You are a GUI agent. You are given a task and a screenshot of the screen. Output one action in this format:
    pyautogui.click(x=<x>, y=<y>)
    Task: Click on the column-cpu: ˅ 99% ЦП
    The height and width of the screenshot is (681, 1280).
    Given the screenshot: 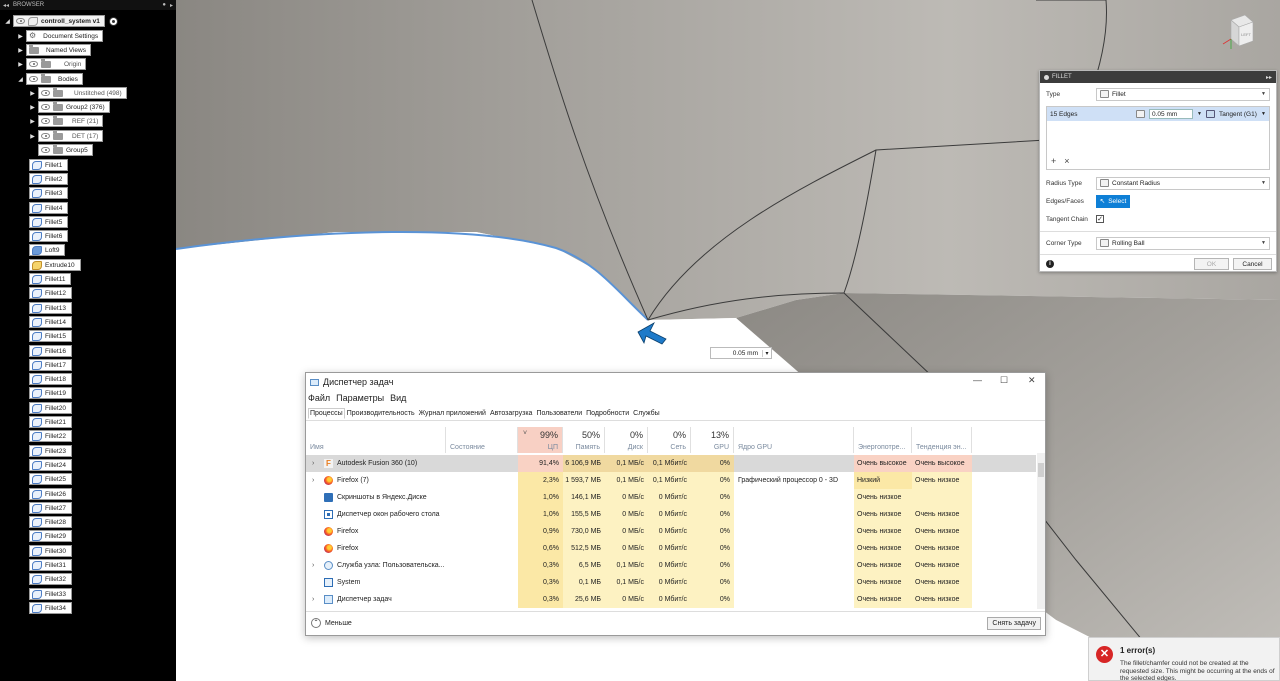 What is the action you would take?
    pyautogui.click(x=540, y=440)
    